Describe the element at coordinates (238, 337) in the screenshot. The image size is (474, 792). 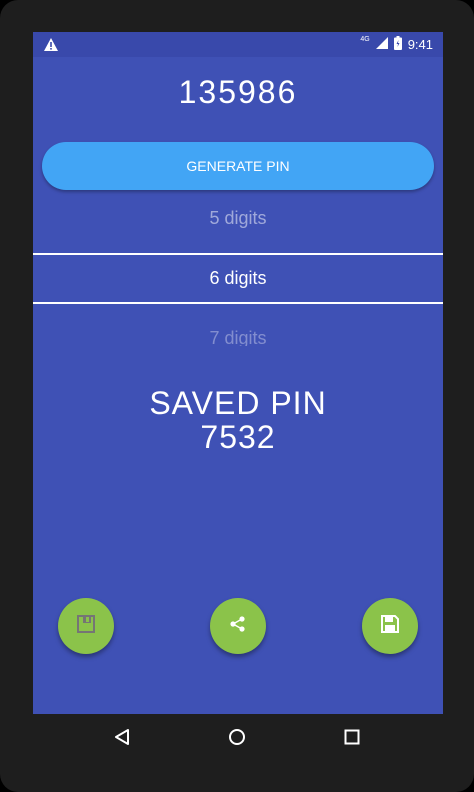
I see `picker-option-7: 7 digits` at that location.